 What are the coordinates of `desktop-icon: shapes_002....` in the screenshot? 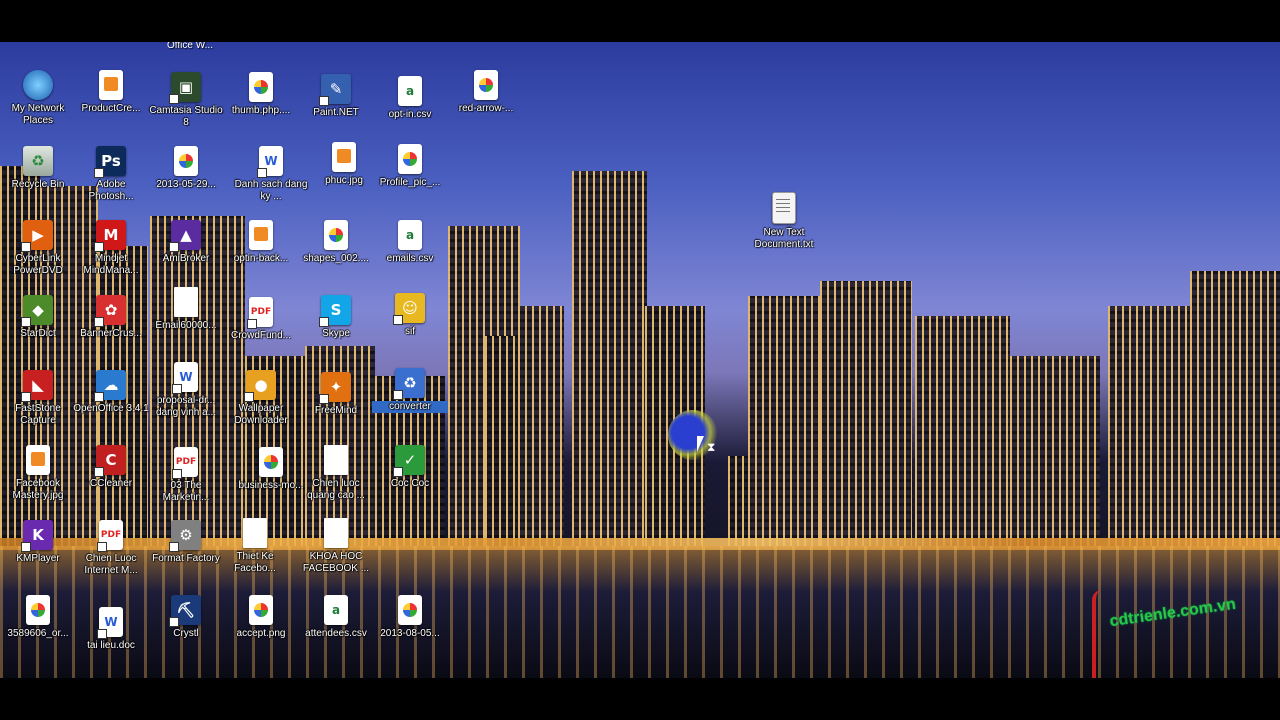 It's located at (336, 242).